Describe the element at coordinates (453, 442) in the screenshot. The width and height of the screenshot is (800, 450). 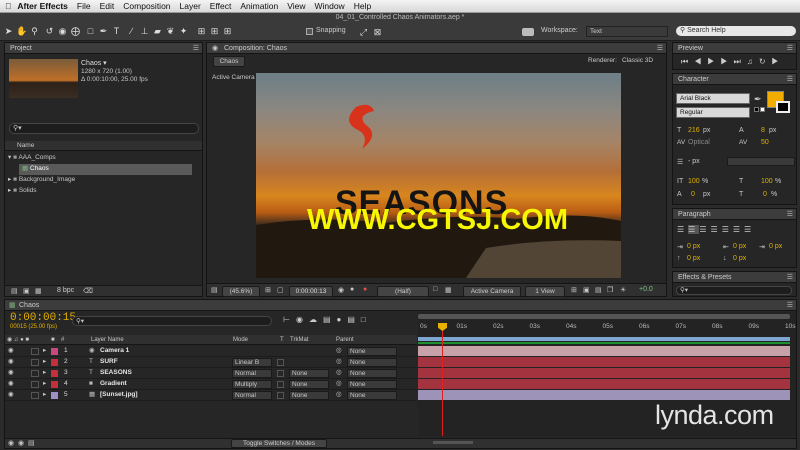
I see `zoom-slider` at that location.